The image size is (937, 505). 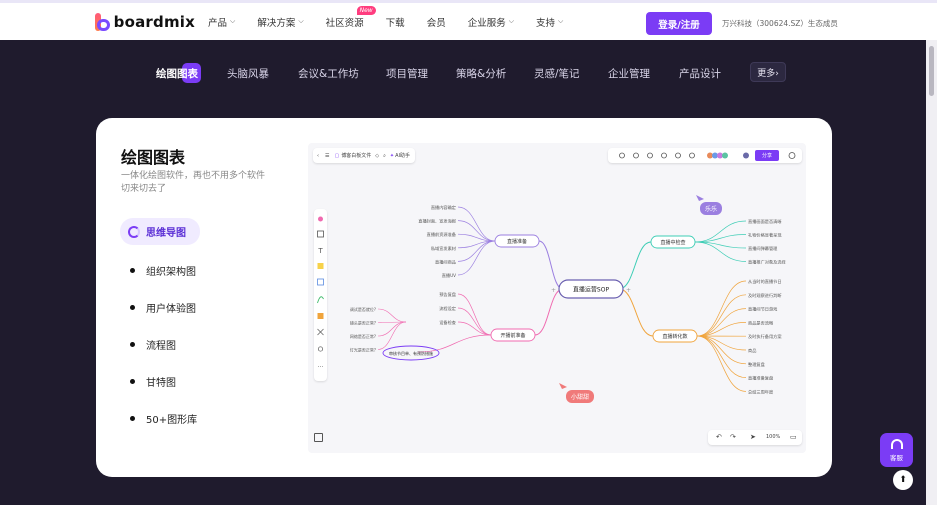 What do you see at coordinates (763, 248) in the screenshot?
I see `mindmap-leaf: 直播间弹幕管理` at bounding box center [763, 248].